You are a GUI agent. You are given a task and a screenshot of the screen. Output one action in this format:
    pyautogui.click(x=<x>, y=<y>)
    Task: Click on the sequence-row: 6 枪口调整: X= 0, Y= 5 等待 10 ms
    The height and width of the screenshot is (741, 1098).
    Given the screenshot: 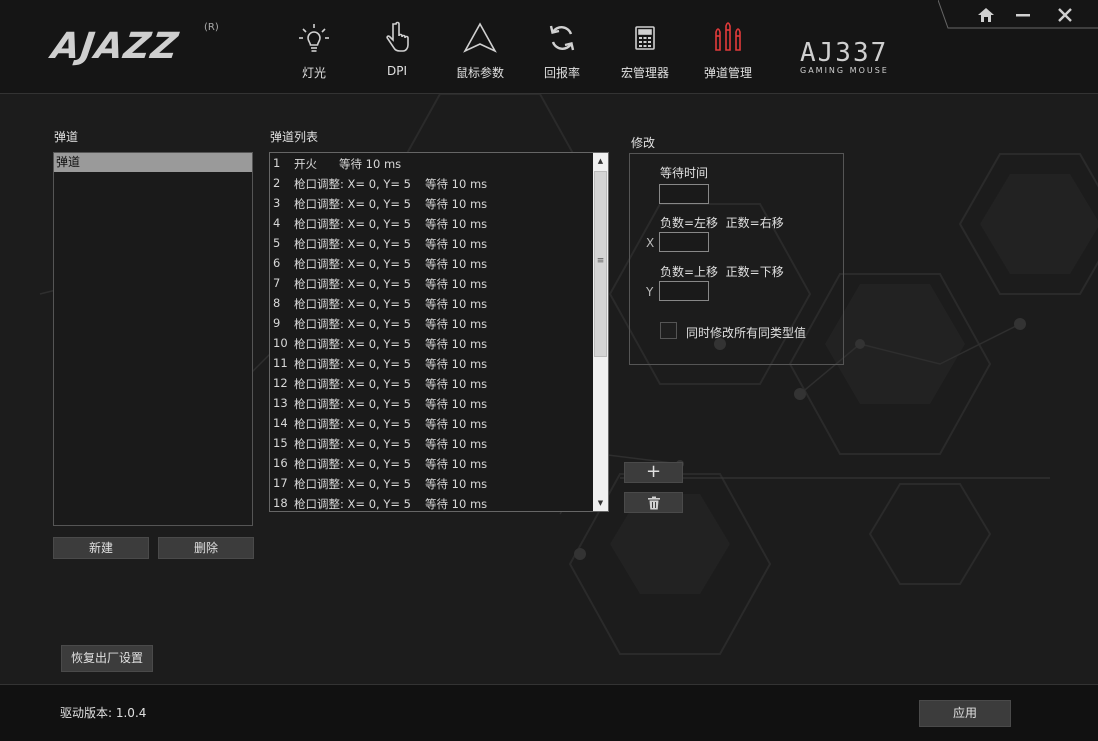 What is the action you would take?
    pyautogui.click(x=432, y=263)
    